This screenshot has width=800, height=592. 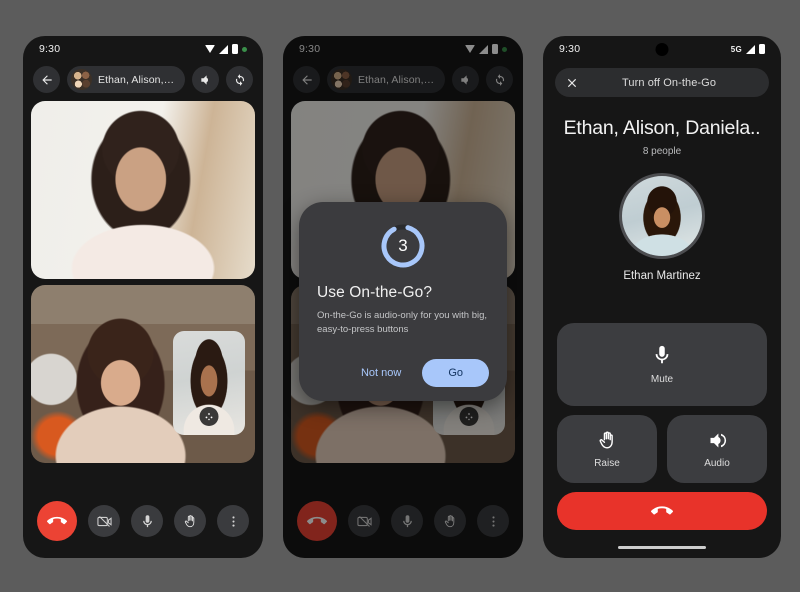 I want to click on call-controls-bar, so click(x=143, y=521).